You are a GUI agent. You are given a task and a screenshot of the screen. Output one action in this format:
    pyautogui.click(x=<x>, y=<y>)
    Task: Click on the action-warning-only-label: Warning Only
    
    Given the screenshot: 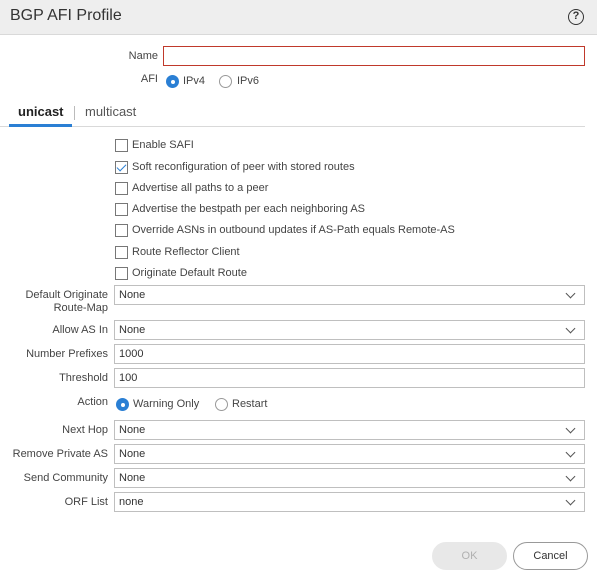 What is the action you would take?
    pyautogui.click(x=166, y=404)
    